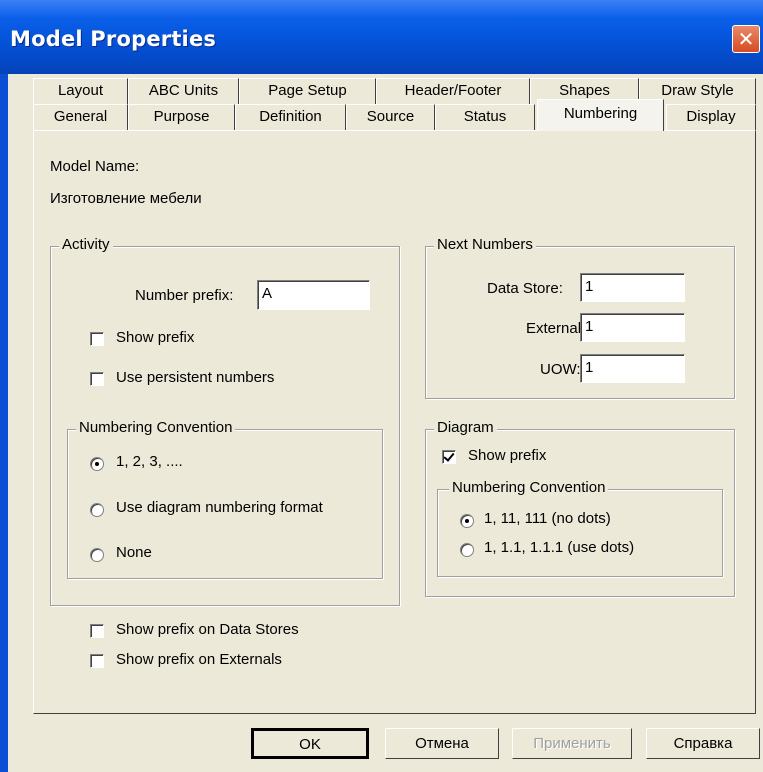  I want to click on show-prefix-checkbox, so click(97, 339).